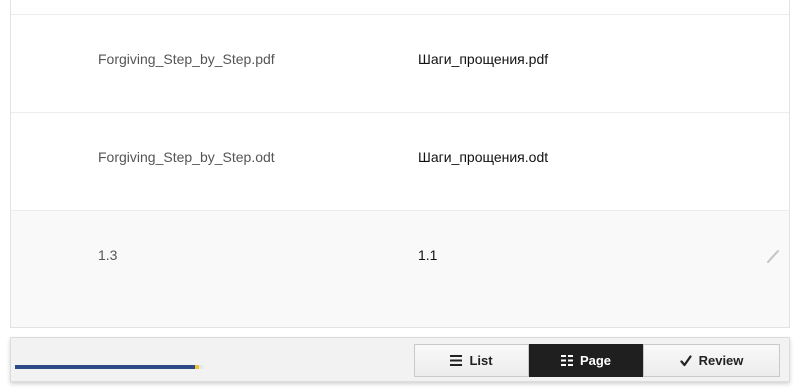 Image resolution: width=800 pixels, height=388 pixels. What do you see at coordinates (773, 256) in the screenshot?
I see `pencil-icon` at bounding box center [773, 256].